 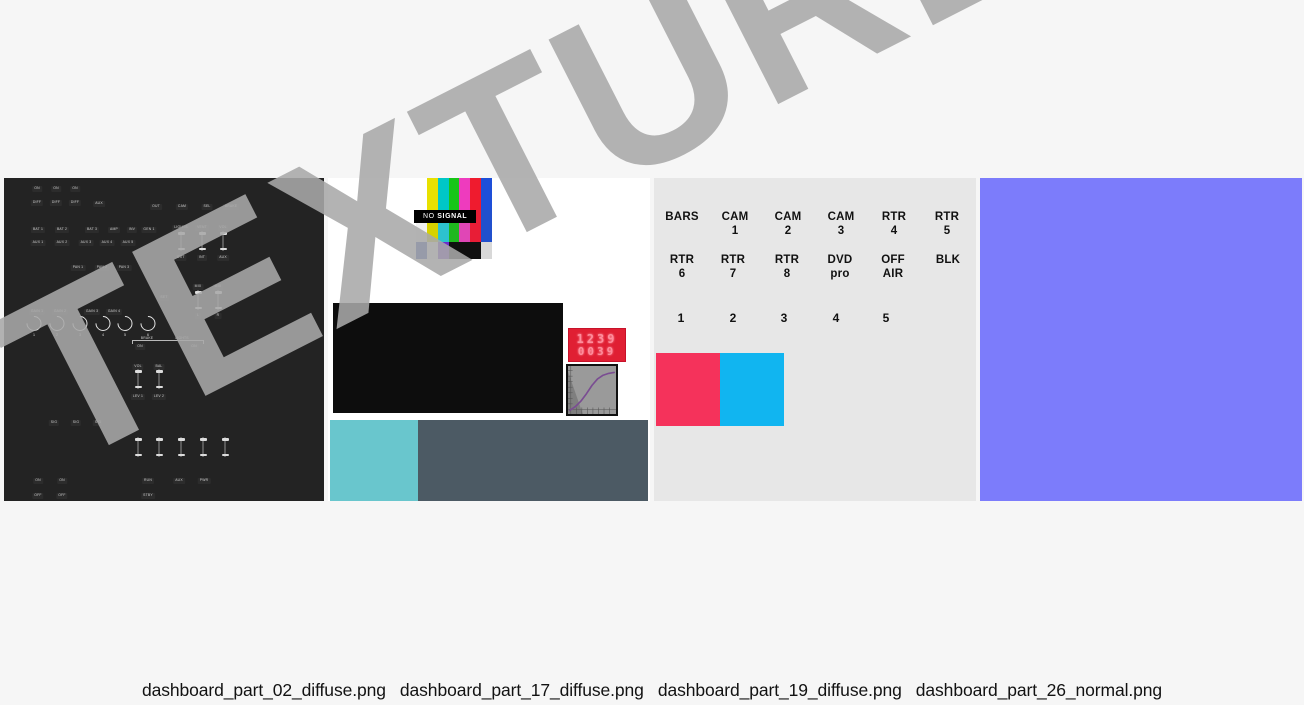 I want to click on dashboard-switch-label: GAIN 3, so click(x=92, y=312).